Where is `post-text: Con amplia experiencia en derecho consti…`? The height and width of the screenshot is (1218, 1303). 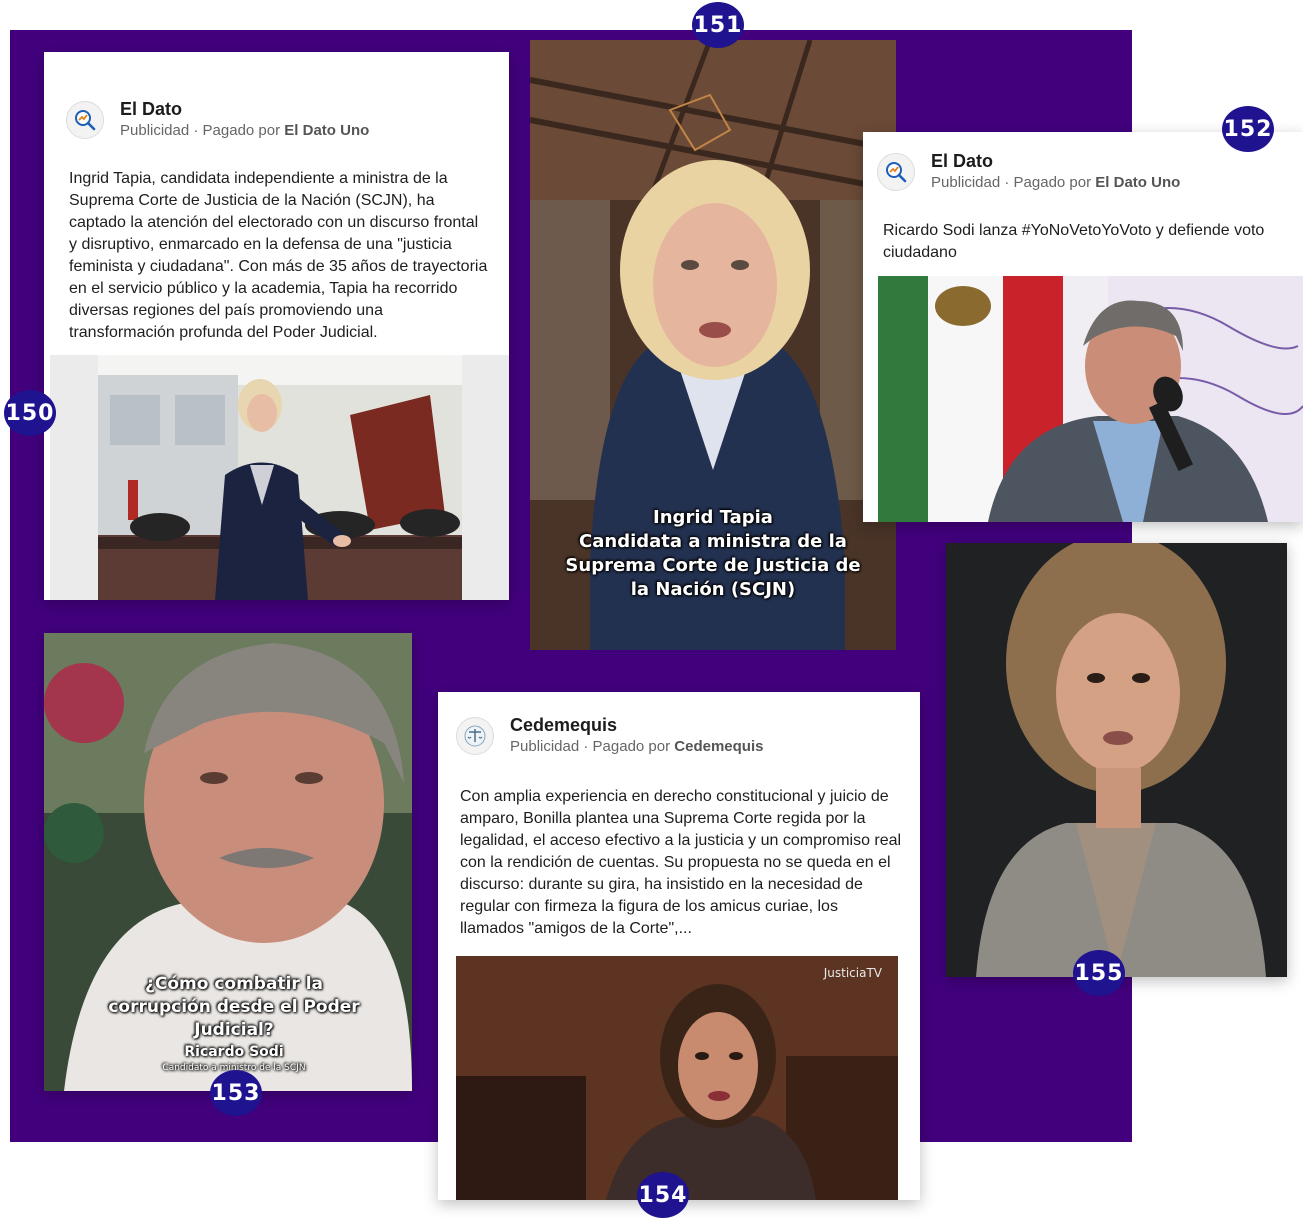
post-text: Con amplia experiencia en derecho consti… is located at coordinates (681, 862).